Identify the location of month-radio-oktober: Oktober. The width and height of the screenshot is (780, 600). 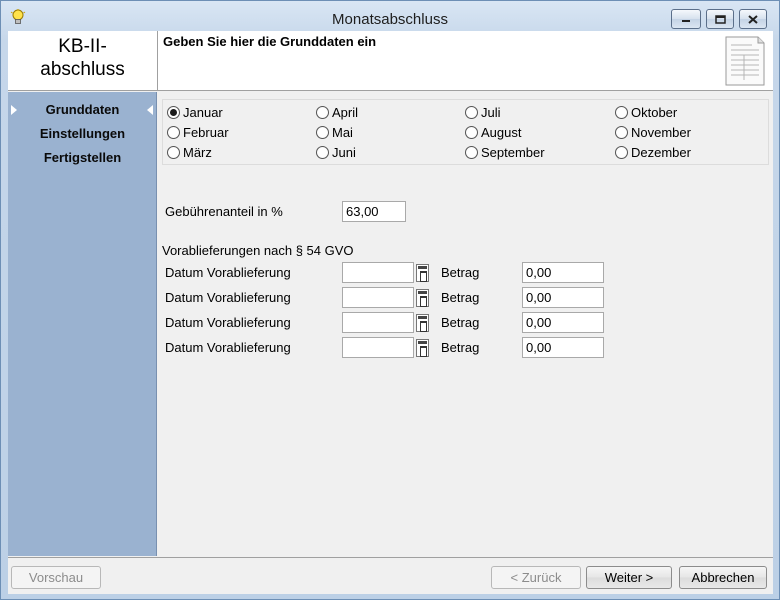
(646, 112).